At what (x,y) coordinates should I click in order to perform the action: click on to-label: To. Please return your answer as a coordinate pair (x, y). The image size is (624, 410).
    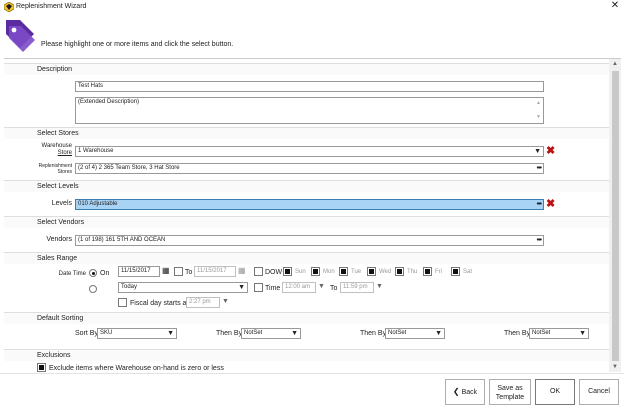
    Looking at the image, I should click on (189, 272).